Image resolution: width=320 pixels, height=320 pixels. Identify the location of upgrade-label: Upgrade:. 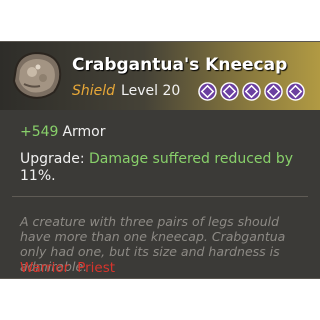
(52, 159).